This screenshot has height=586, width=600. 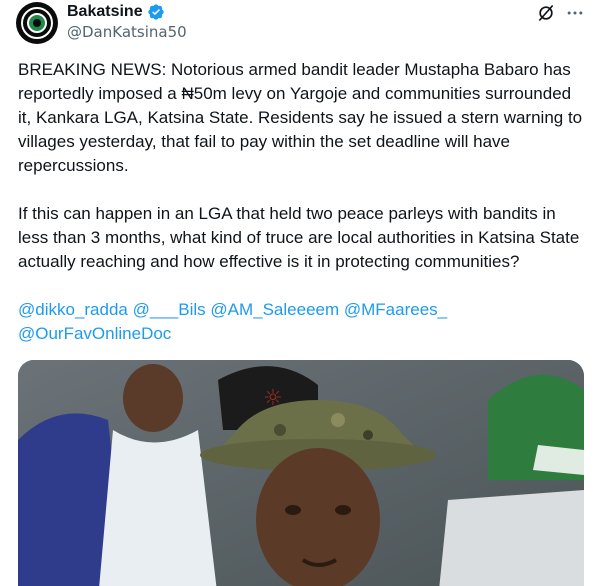 I want to click on mention-link: @dikko_radda, so click(x=73, y=309).